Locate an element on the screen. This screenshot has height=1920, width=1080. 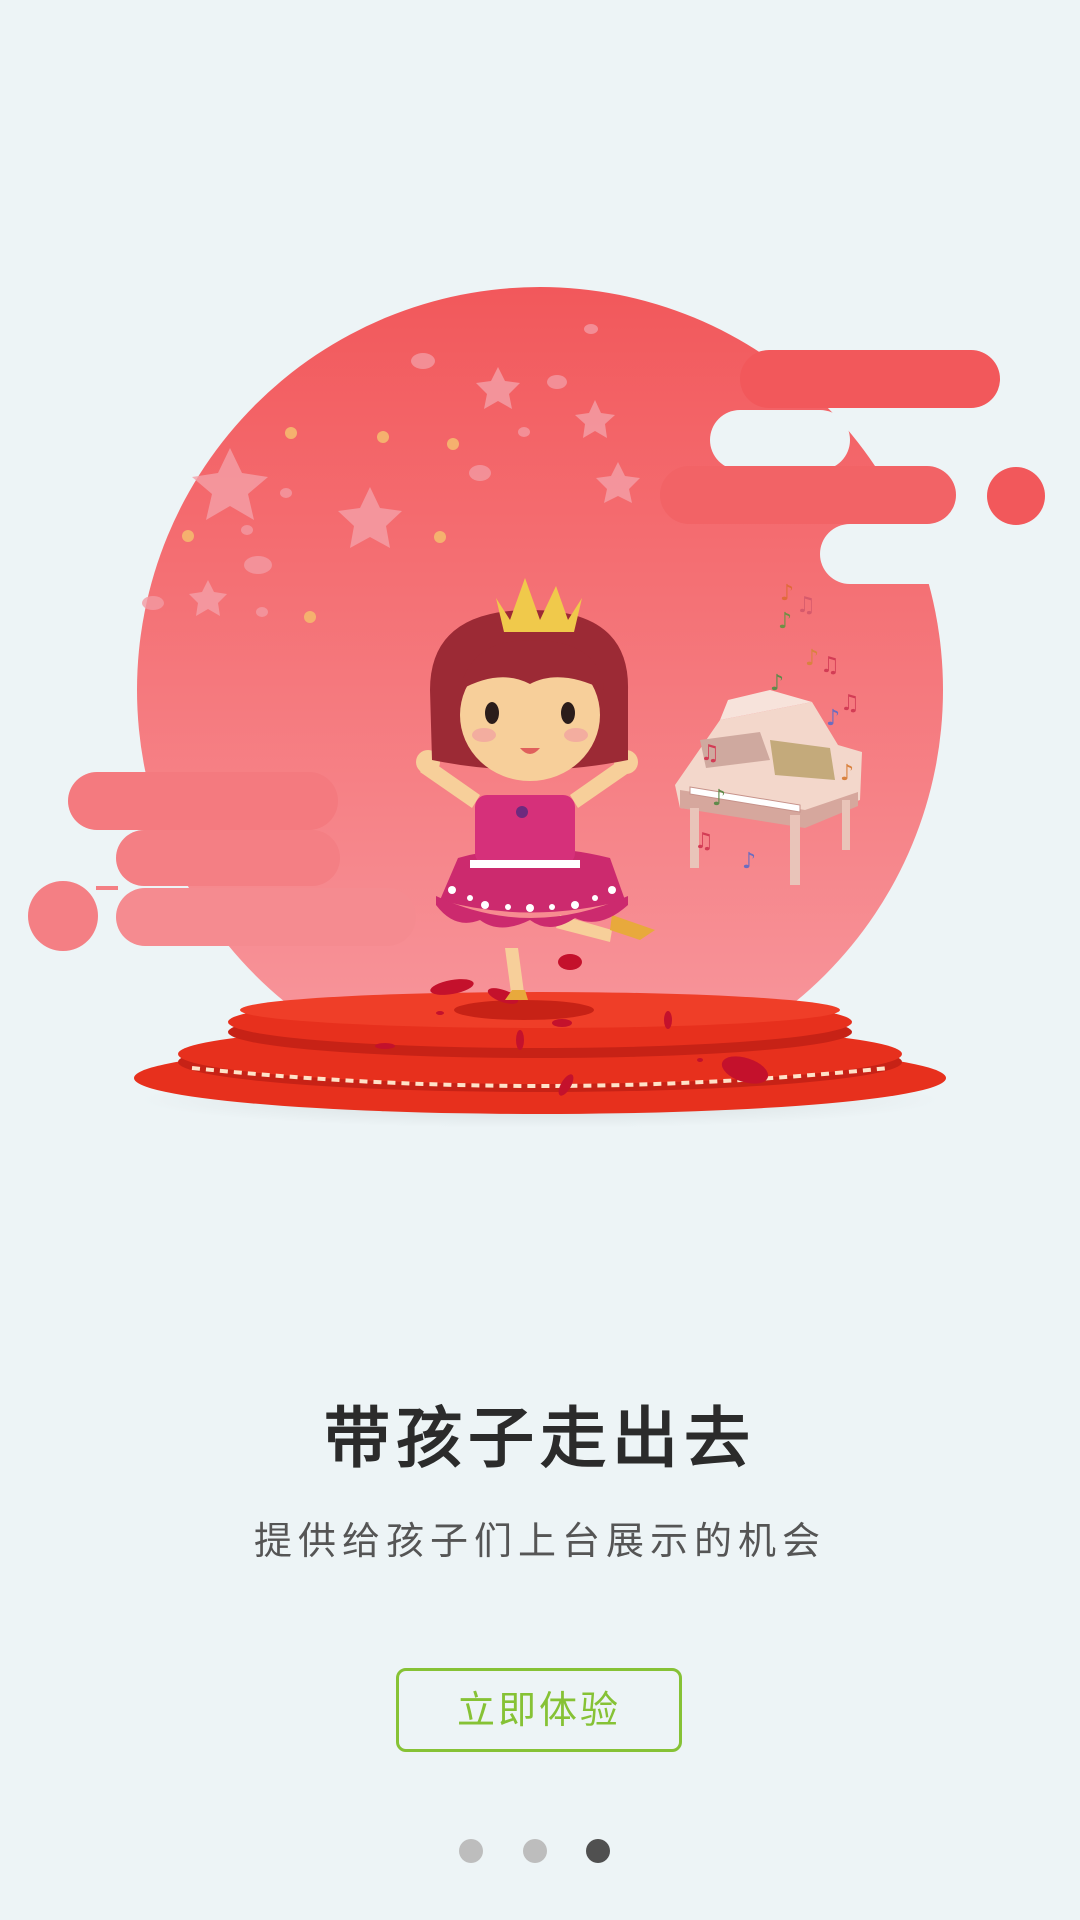
page-dot-3-active is located at coordinates (598, 1851).